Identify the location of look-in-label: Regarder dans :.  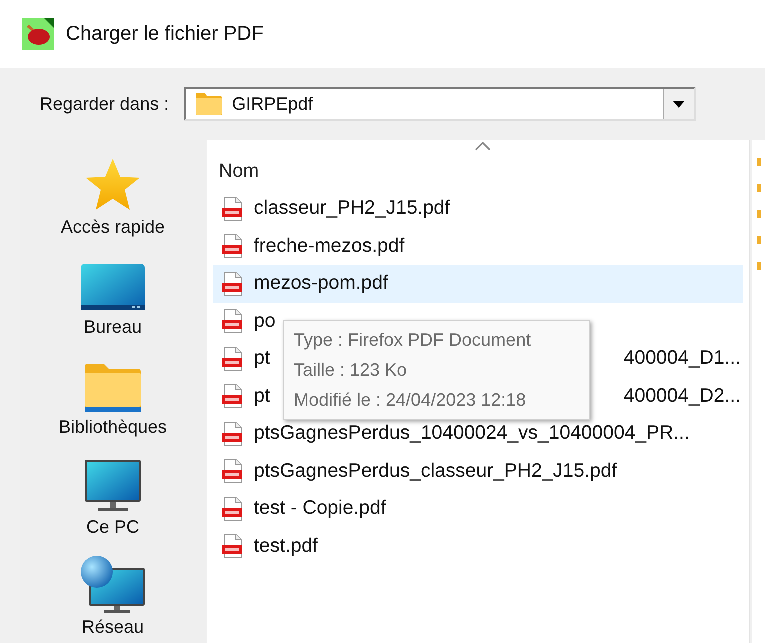
(105, 104).